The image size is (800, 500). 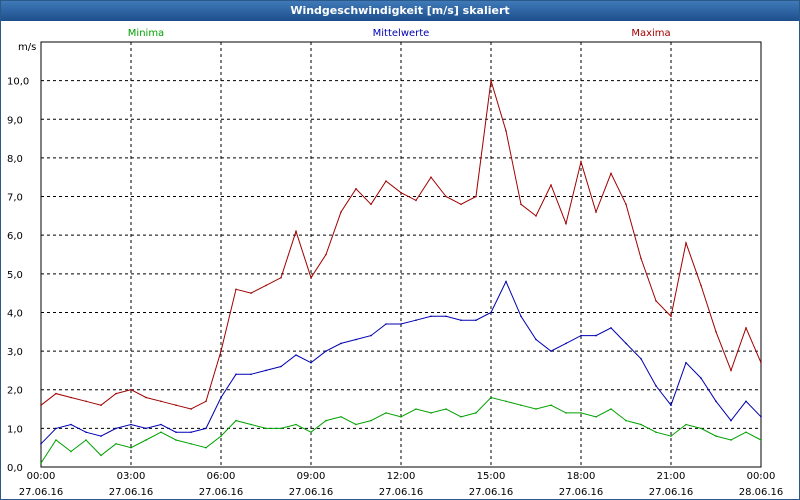 What do you see at coordinates (761, 476) in the screenshot?
I see `x-tick-time: 00:00` at bounding box center [761, 476].